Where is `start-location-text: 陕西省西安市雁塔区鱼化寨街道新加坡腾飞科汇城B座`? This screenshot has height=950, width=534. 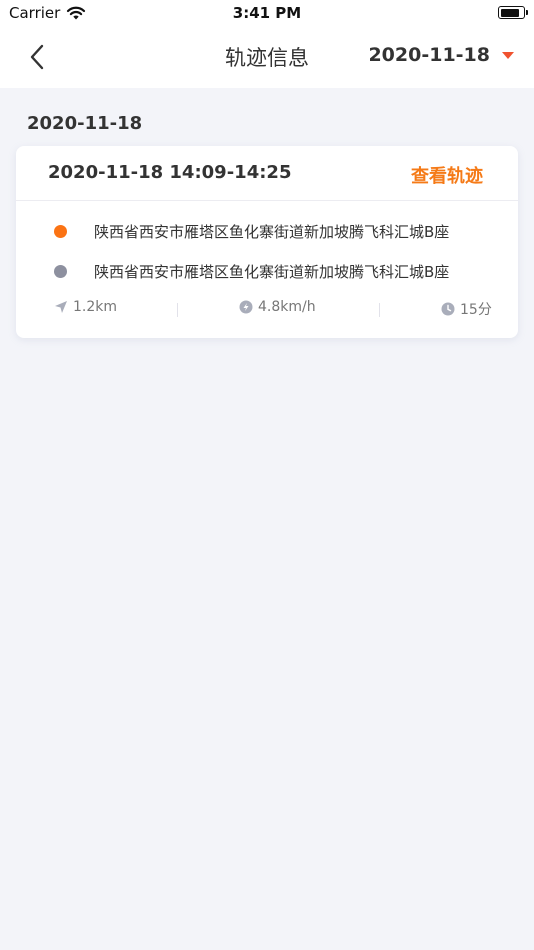 start-location-text: 陕西省西安市雁塔区鱼化寨街道新加坡腾飞科汇城B座 is located at coordinates (272, 232).